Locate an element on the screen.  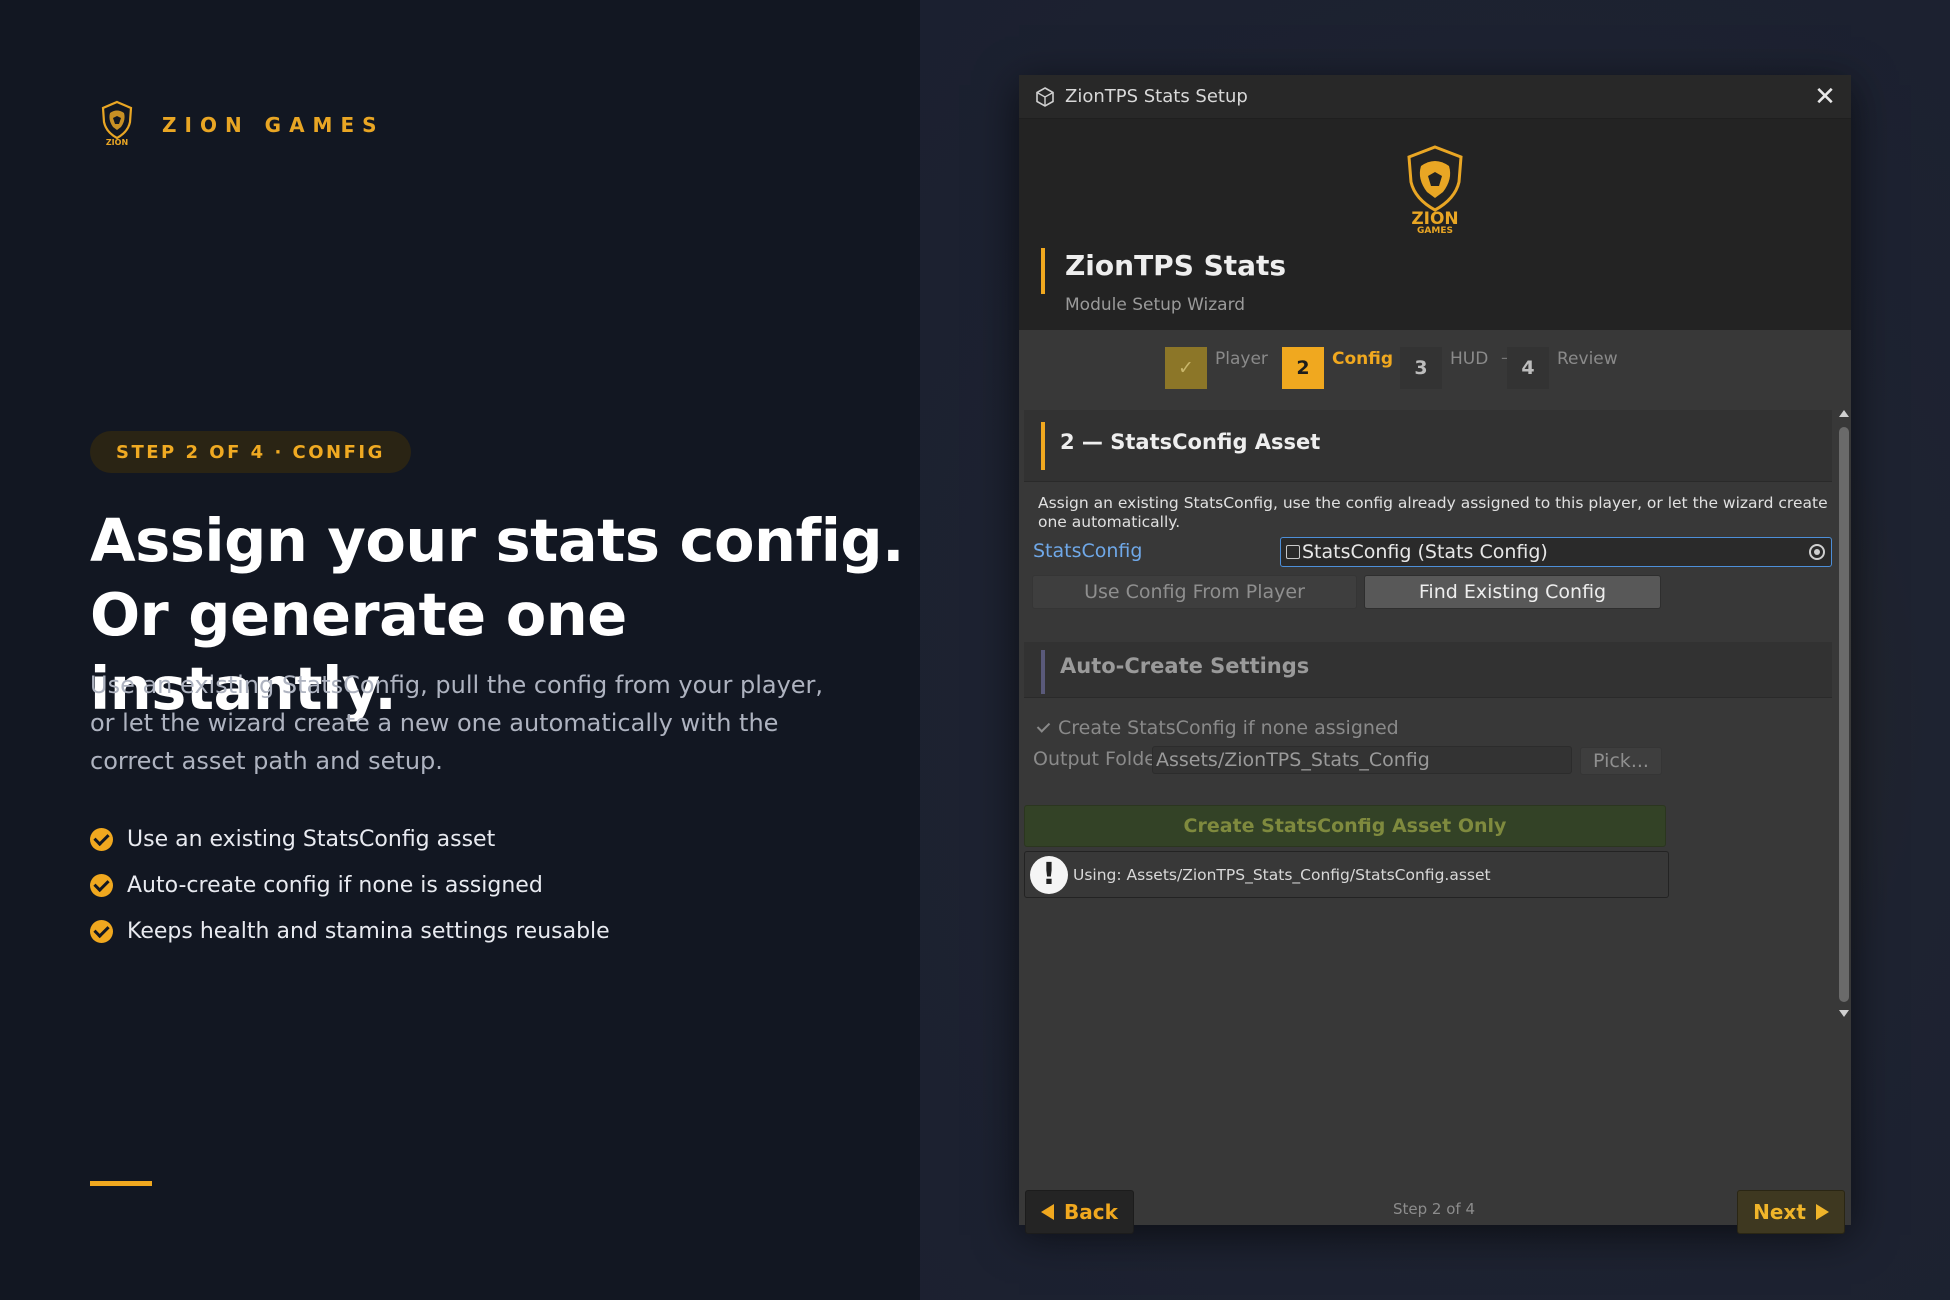
step-review-pending: 4 is located at coordinates (1528, 368).